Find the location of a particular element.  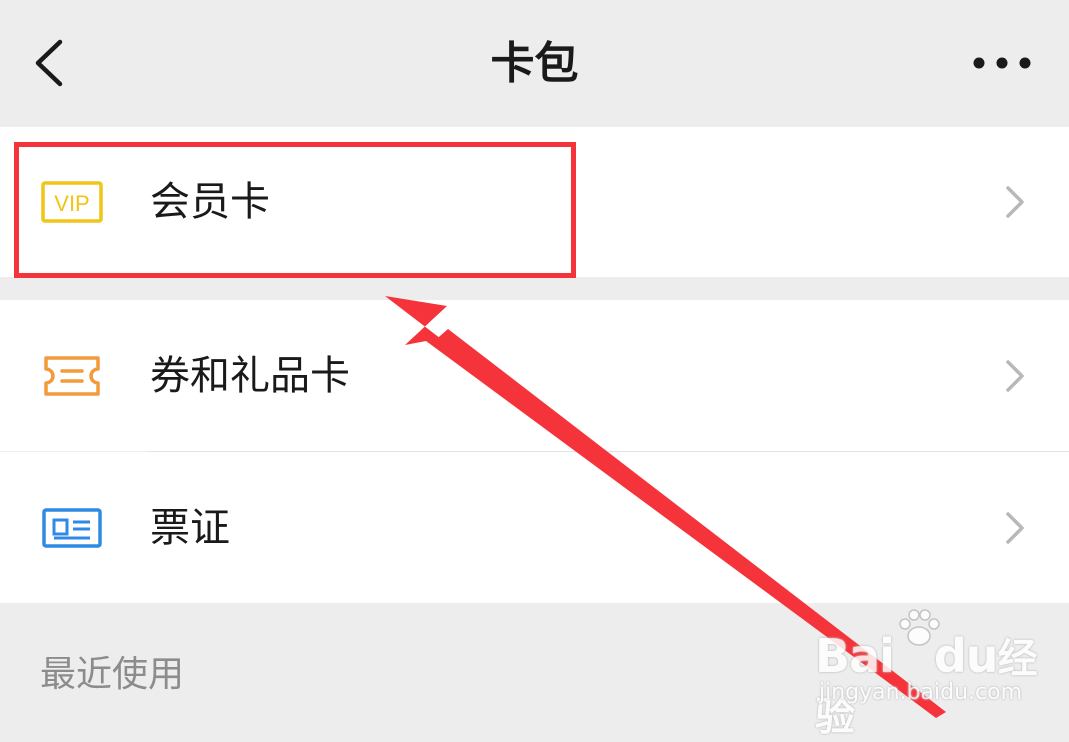

menu-item-label: 券和礼品卡 is located at coordinates (250, 376).